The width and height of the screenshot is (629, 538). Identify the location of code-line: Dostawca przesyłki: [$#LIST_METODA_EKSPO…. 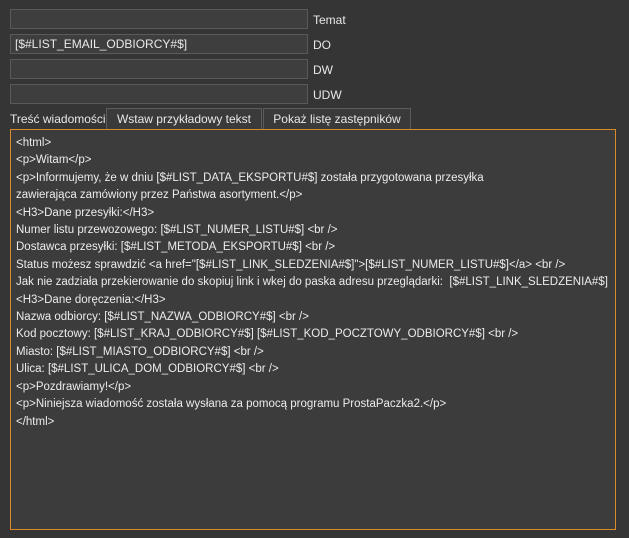
(176, 247).